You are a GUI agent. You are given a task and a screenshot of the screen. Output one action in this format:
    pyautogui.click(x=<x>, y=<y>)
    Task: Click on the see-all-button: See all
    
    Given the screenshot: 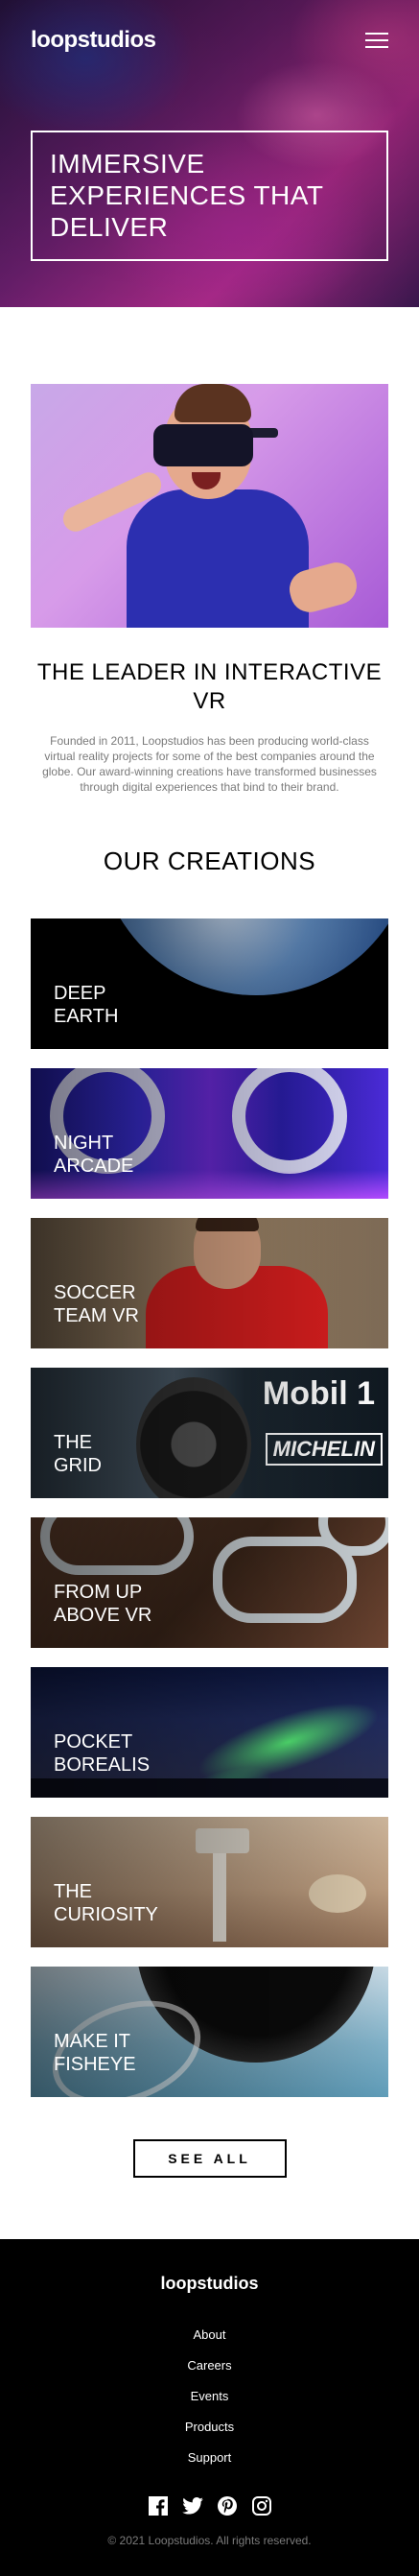 What is the action you would take?
    pyautogui.click(x=209, y=2158)
    